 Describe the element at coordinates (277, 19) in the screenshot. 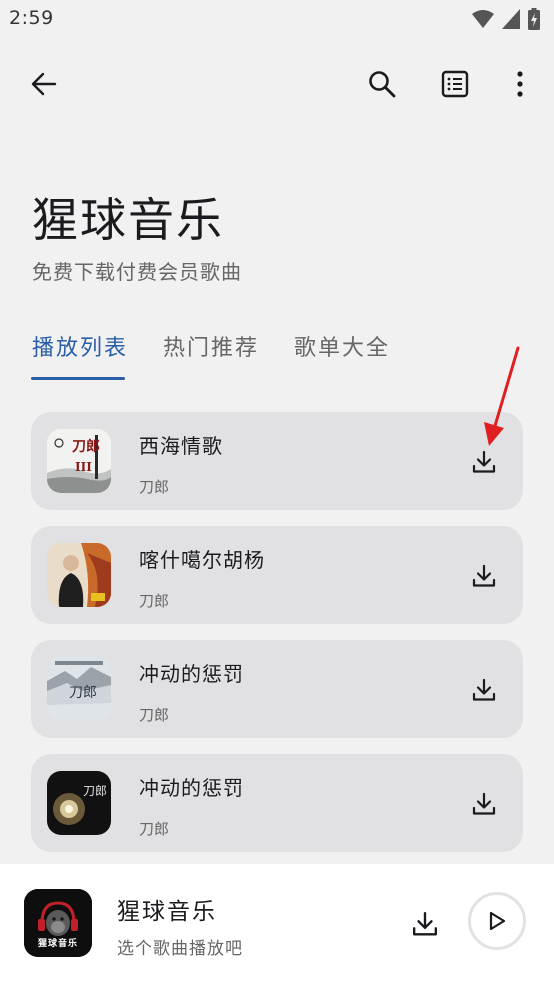

I see `status-bar: 2:59` at that location.